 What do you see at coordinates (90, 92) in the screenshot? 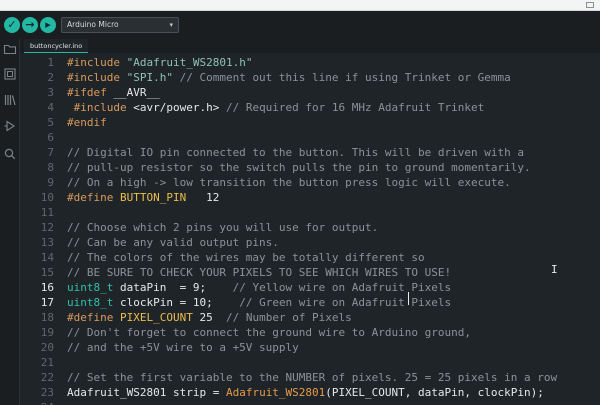
I see `code-token: #ifdef` at bounding box center [90, 92].